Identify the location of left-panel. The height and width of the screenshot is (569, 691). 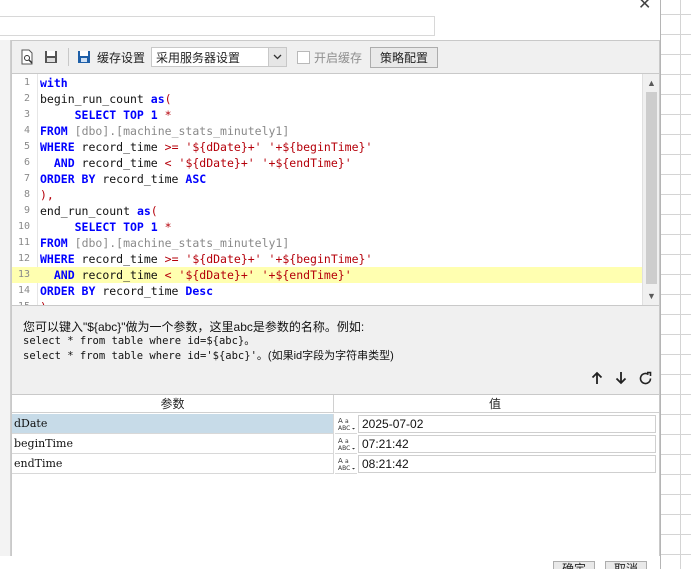
(5, 298).